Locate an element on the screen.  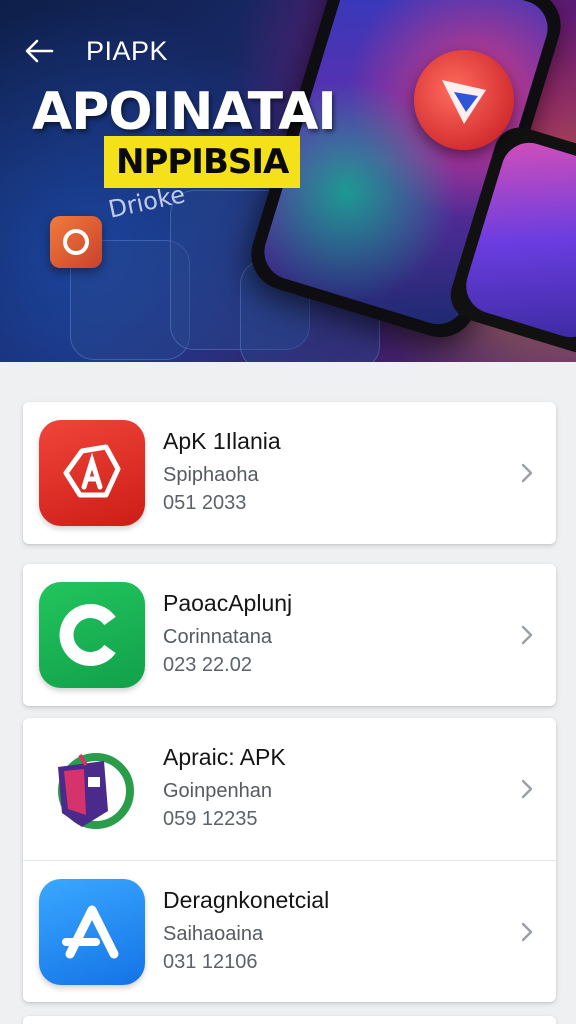
back-arrow-icon is located at coordinates (39, 51).